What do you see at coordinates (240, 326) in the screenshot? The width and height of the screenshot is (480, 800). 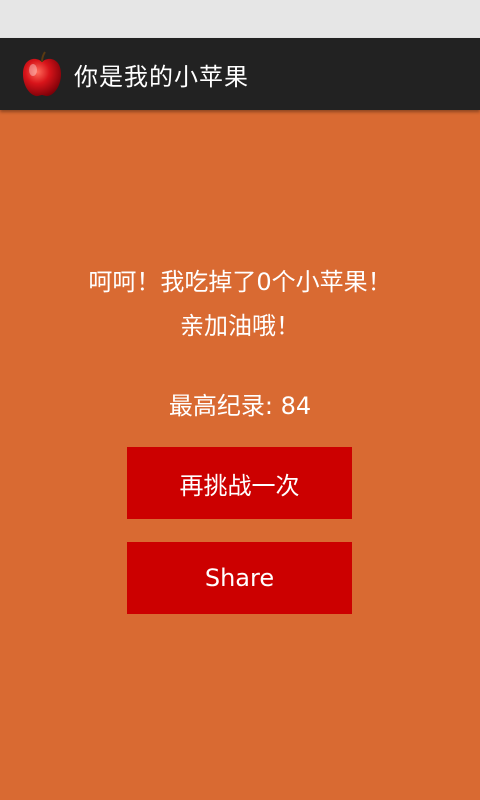 I see `result-line-2: 亲加油哦！` at bounding box center [240, 326].